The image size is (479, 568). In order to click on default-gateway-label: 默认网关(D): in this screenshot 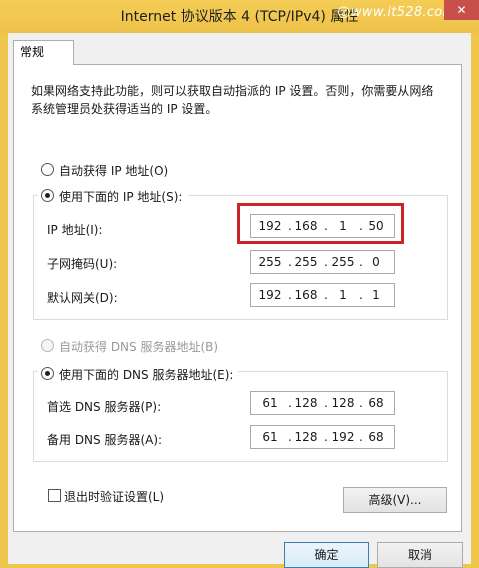, I will do `click(82, 298)`.